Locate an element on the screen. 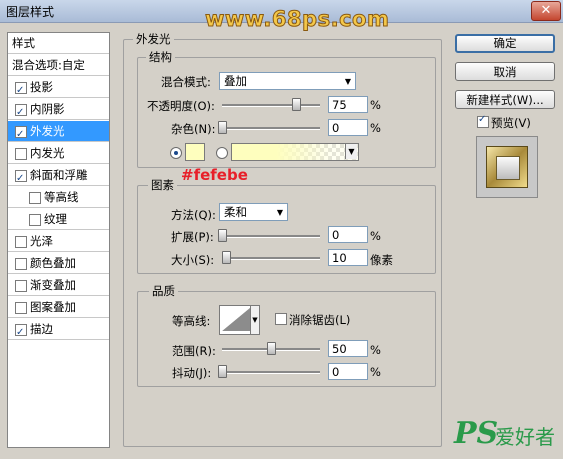  quality-legend: 品质 is located at coordinates (163, 291).